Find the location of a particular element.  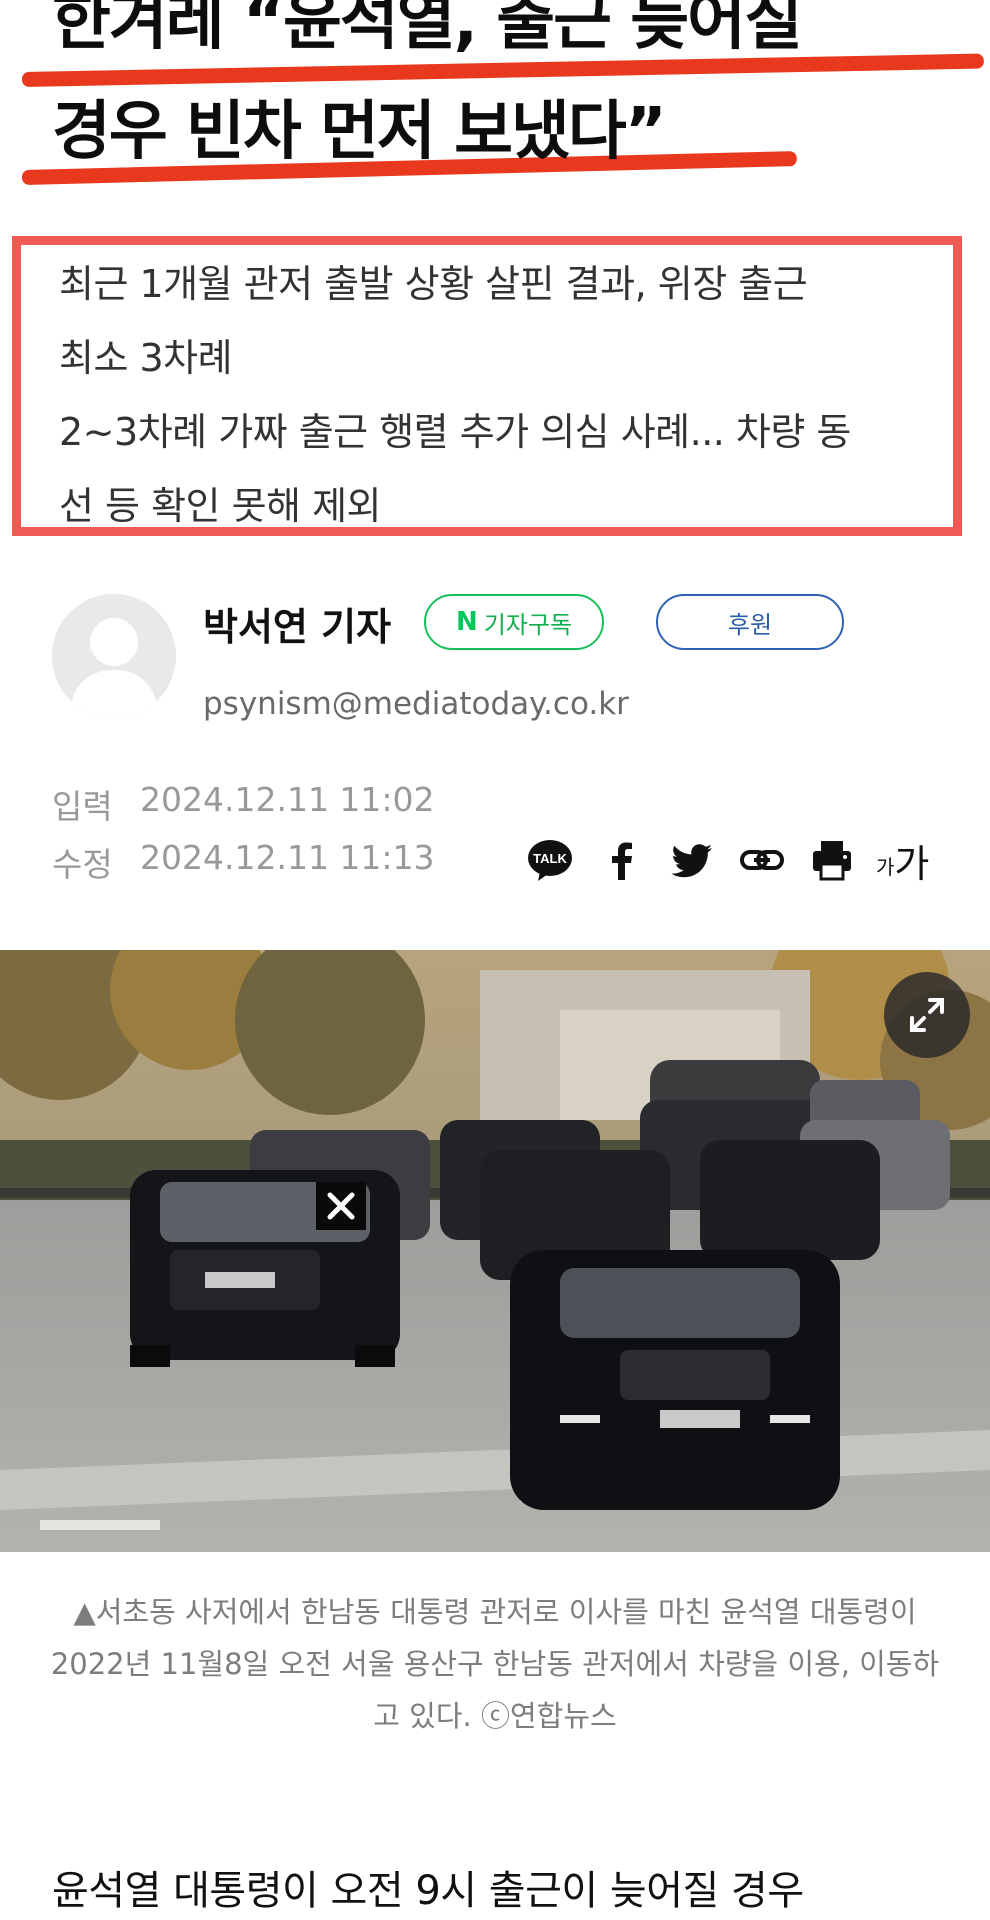

support-button: 후원 is located at coordinates (750, 622).